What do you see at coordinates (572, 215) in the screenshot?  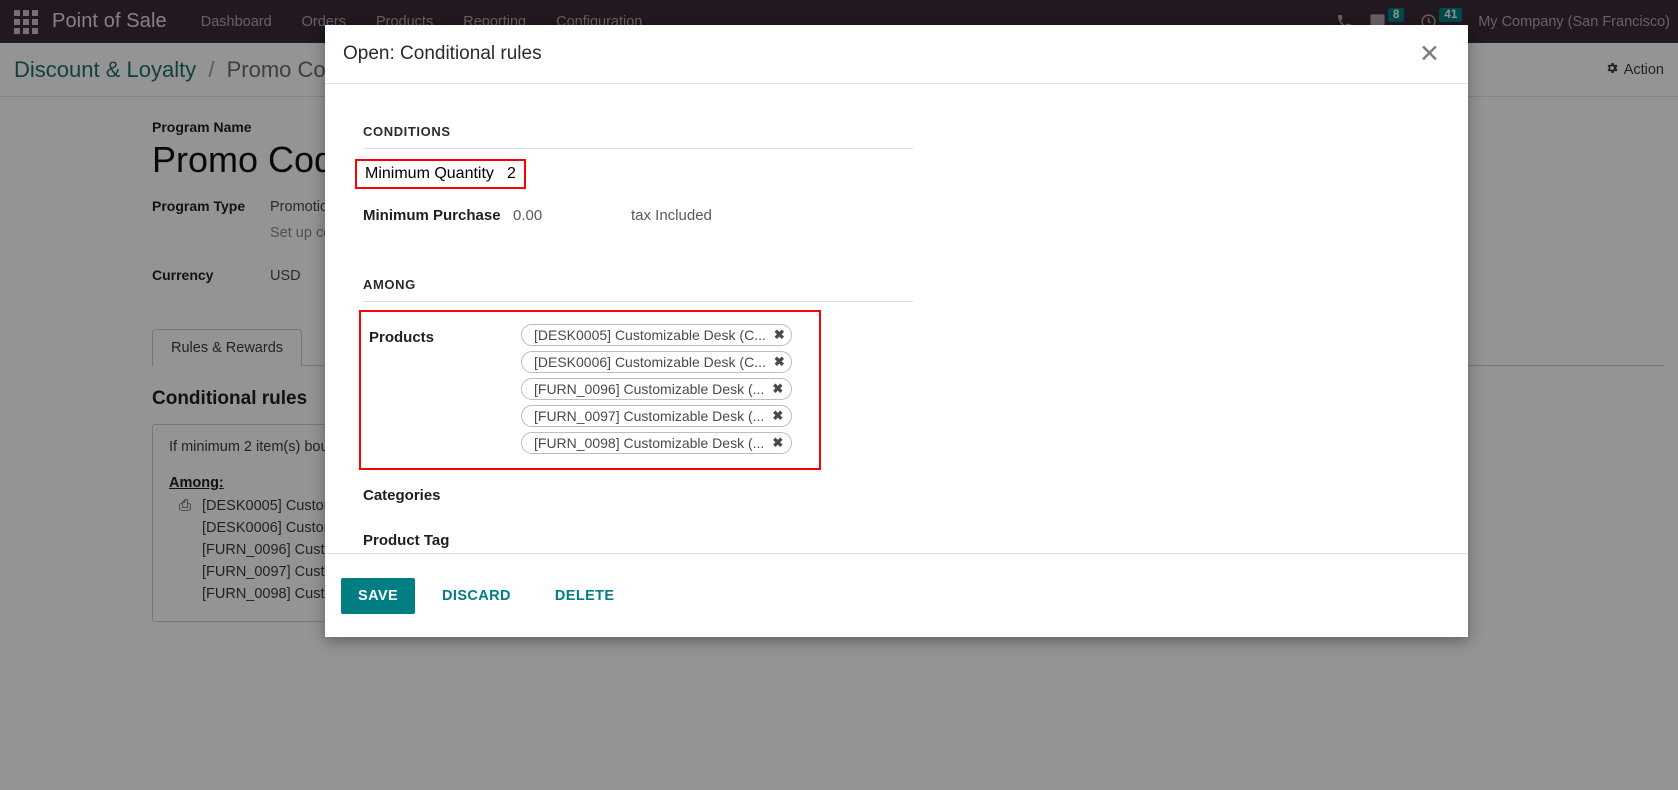 I see `minimum-purchase-input: 0.00` at bounding box center [572, 215].